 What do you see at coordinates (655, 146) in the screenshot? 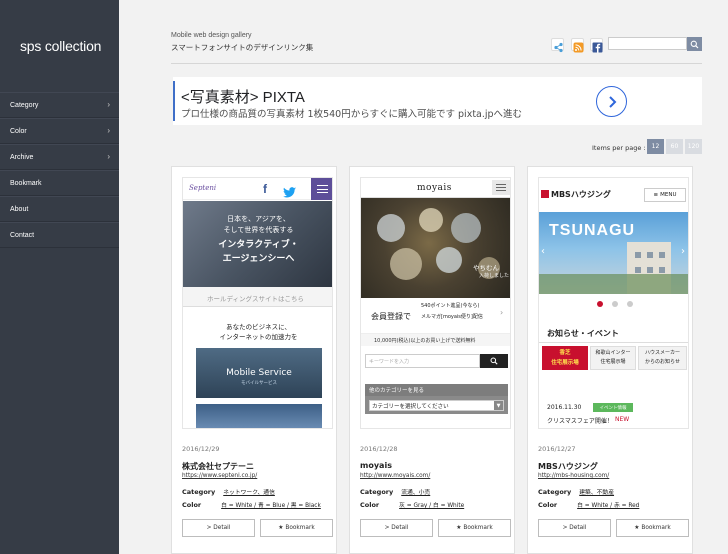
I see `per-page-option-12: 12` at bounding box center [655, 146].